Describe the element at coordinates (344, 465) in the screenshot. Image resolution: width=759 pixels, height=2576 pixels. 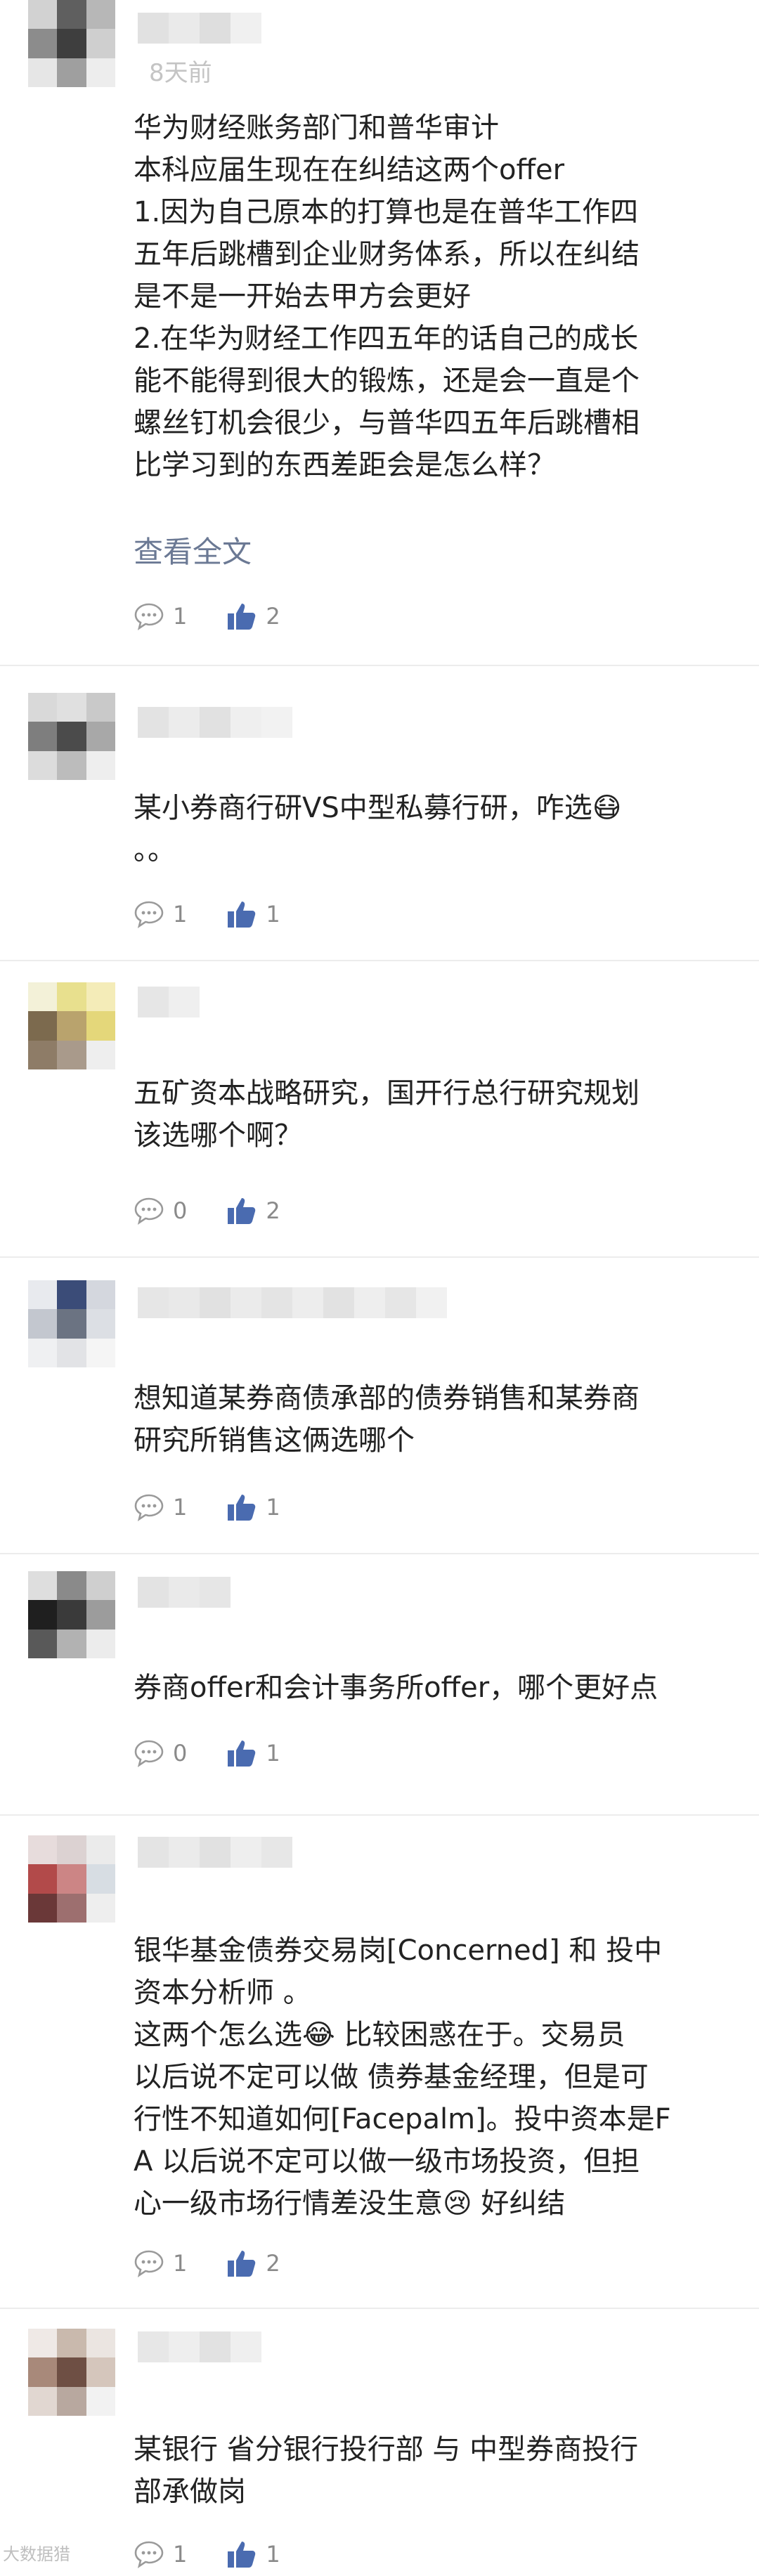
I see `content-line: 比学习到的东西差距会是怎么样？` at that location.